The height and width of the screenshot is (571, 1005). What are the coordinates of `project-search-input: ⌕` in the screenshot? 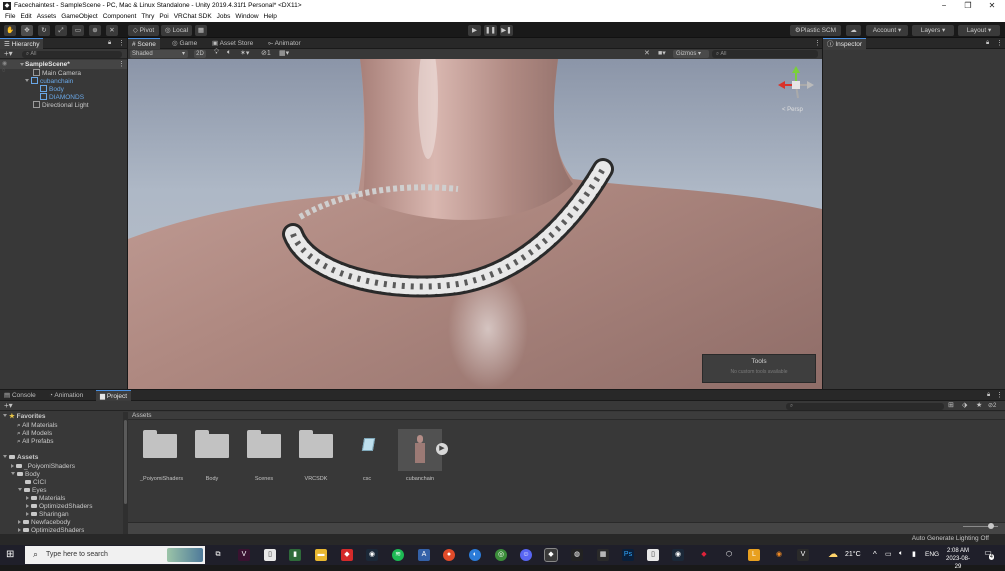 It's located at (865, 406).